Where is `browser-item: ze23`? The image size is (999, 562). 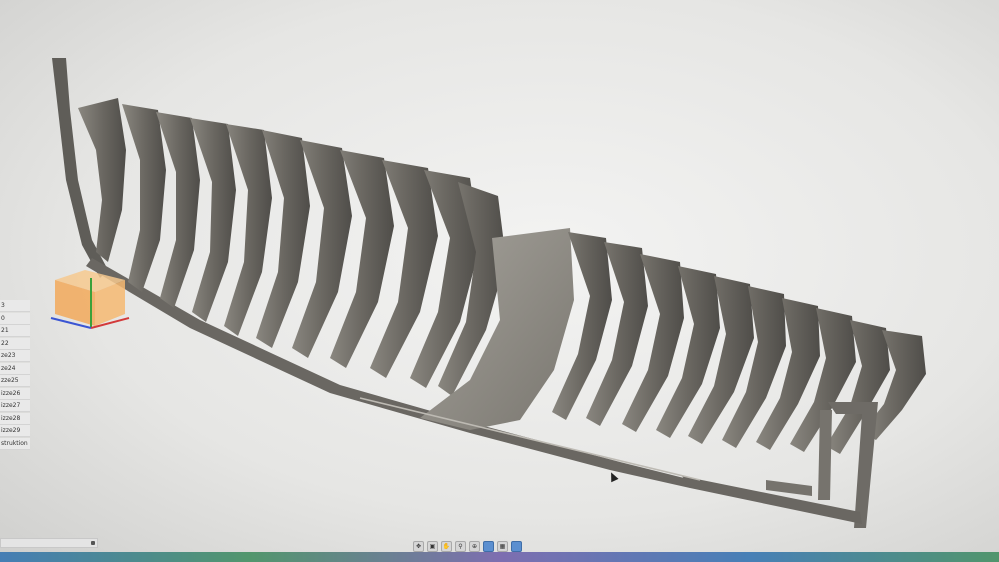 browser-item: ze23 is located at coordinates (15, 356).